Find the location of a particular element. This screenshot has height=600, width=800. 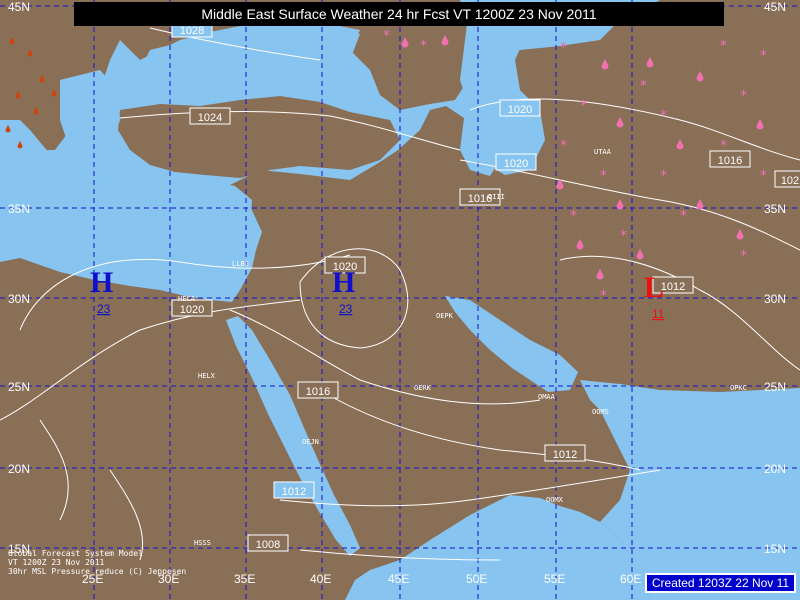

isobar-label: 1028 is located at coordinates (192, 31).